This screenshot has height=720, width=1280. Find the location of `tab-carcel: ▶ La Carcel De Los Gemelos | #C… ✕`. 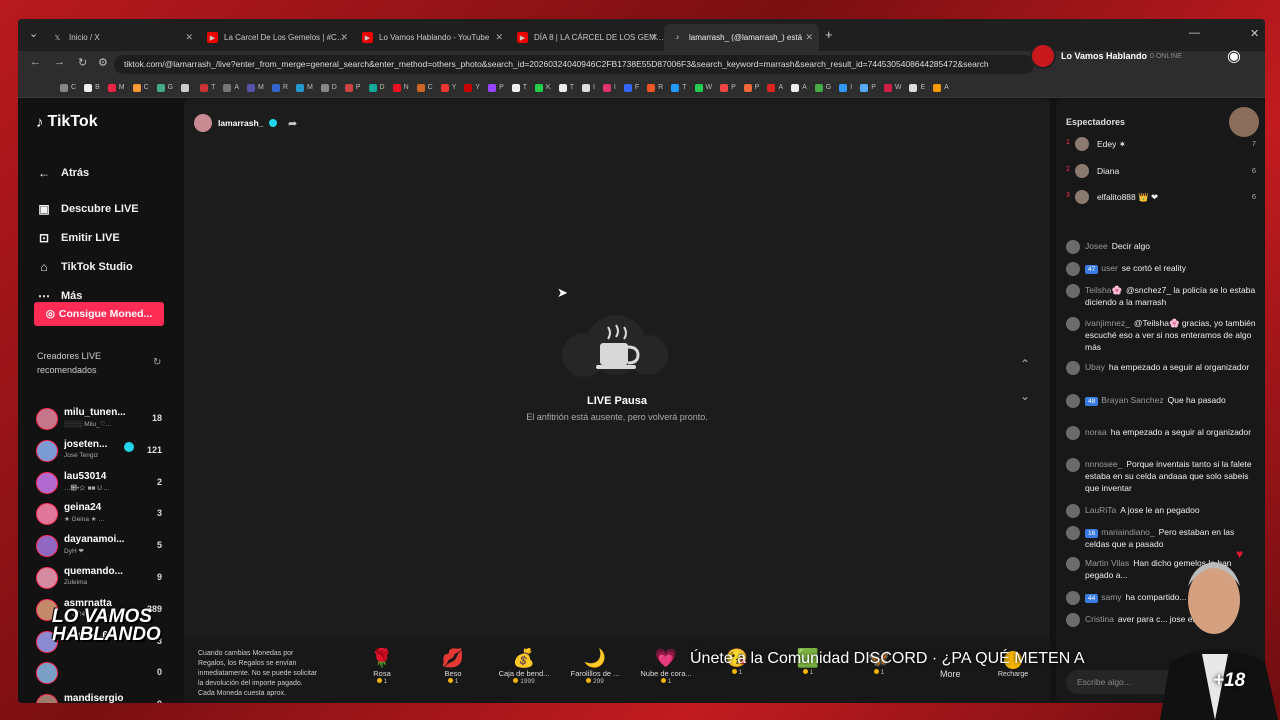

tab-carcel: ▶ La Carcel De Los Gemelos | #C… ✕ is located at coordinates (276, 37).